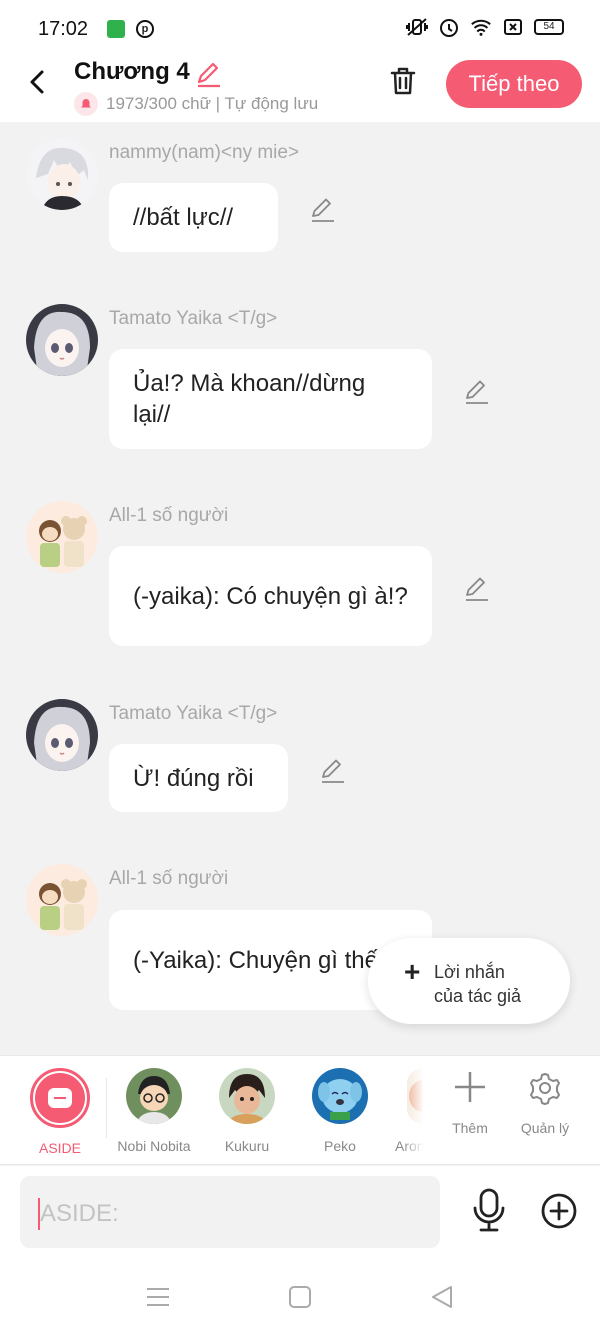 This screenshot has width=600, height=1333. I want to click on word-count: 1973/300 chữ | Tự động lưu, so click(196, 104).